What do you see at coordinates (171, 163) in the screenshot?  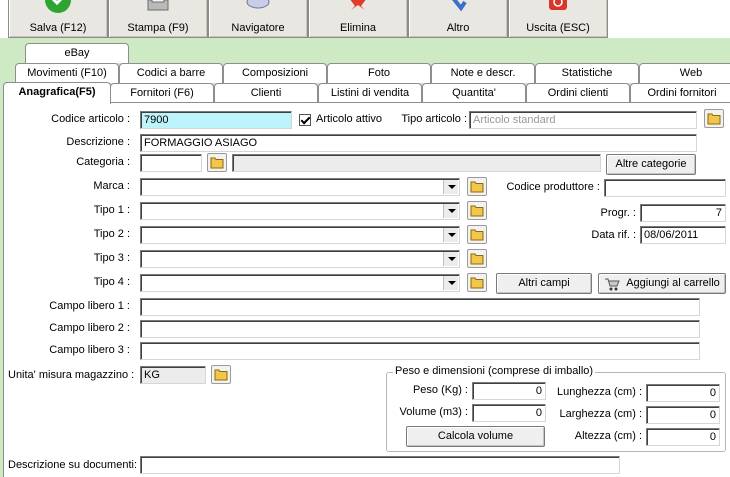 I see `categoria-input` at bounding box center [171, 163].